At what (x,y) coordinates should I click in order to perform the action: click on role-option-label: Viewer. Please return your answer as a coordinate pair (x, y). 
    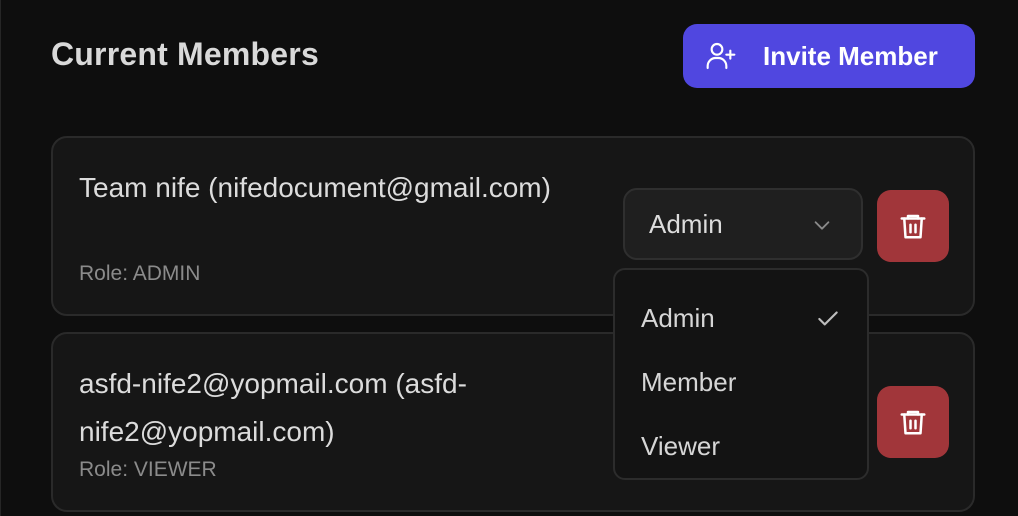
    Looking at the image, I should click on (681, 445).